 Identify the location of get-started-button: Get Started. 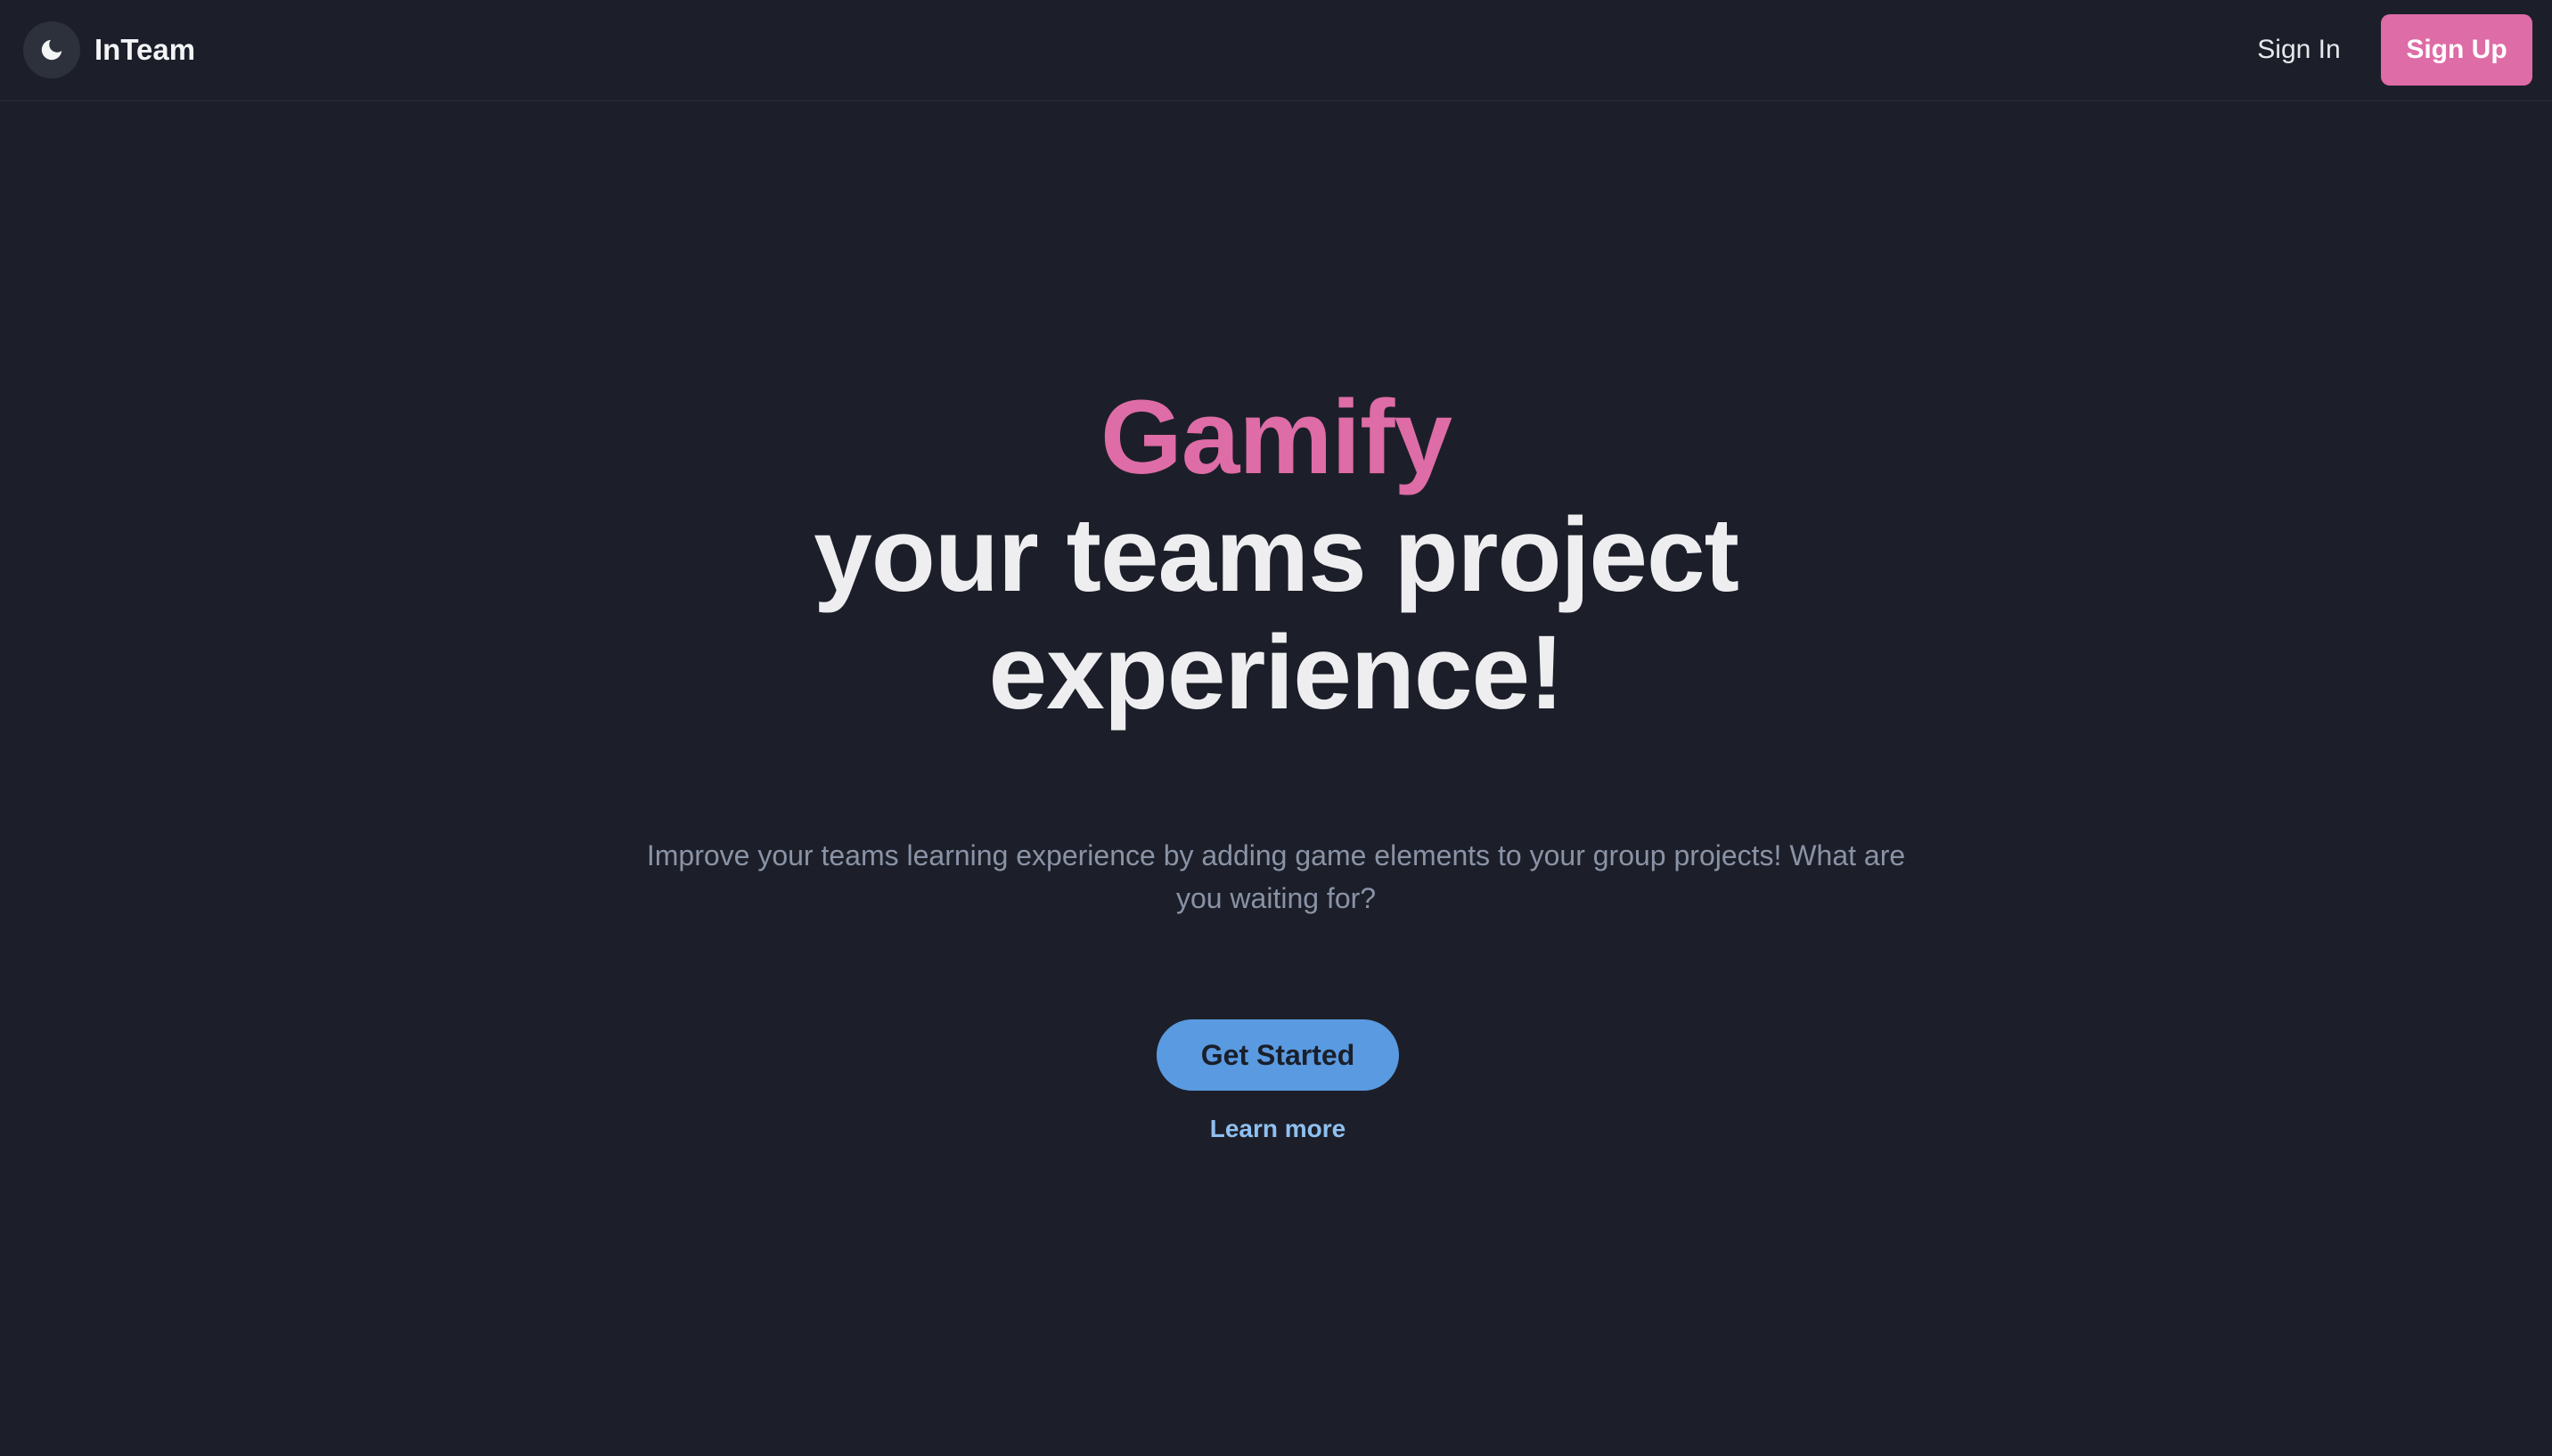
(1278, 1055).